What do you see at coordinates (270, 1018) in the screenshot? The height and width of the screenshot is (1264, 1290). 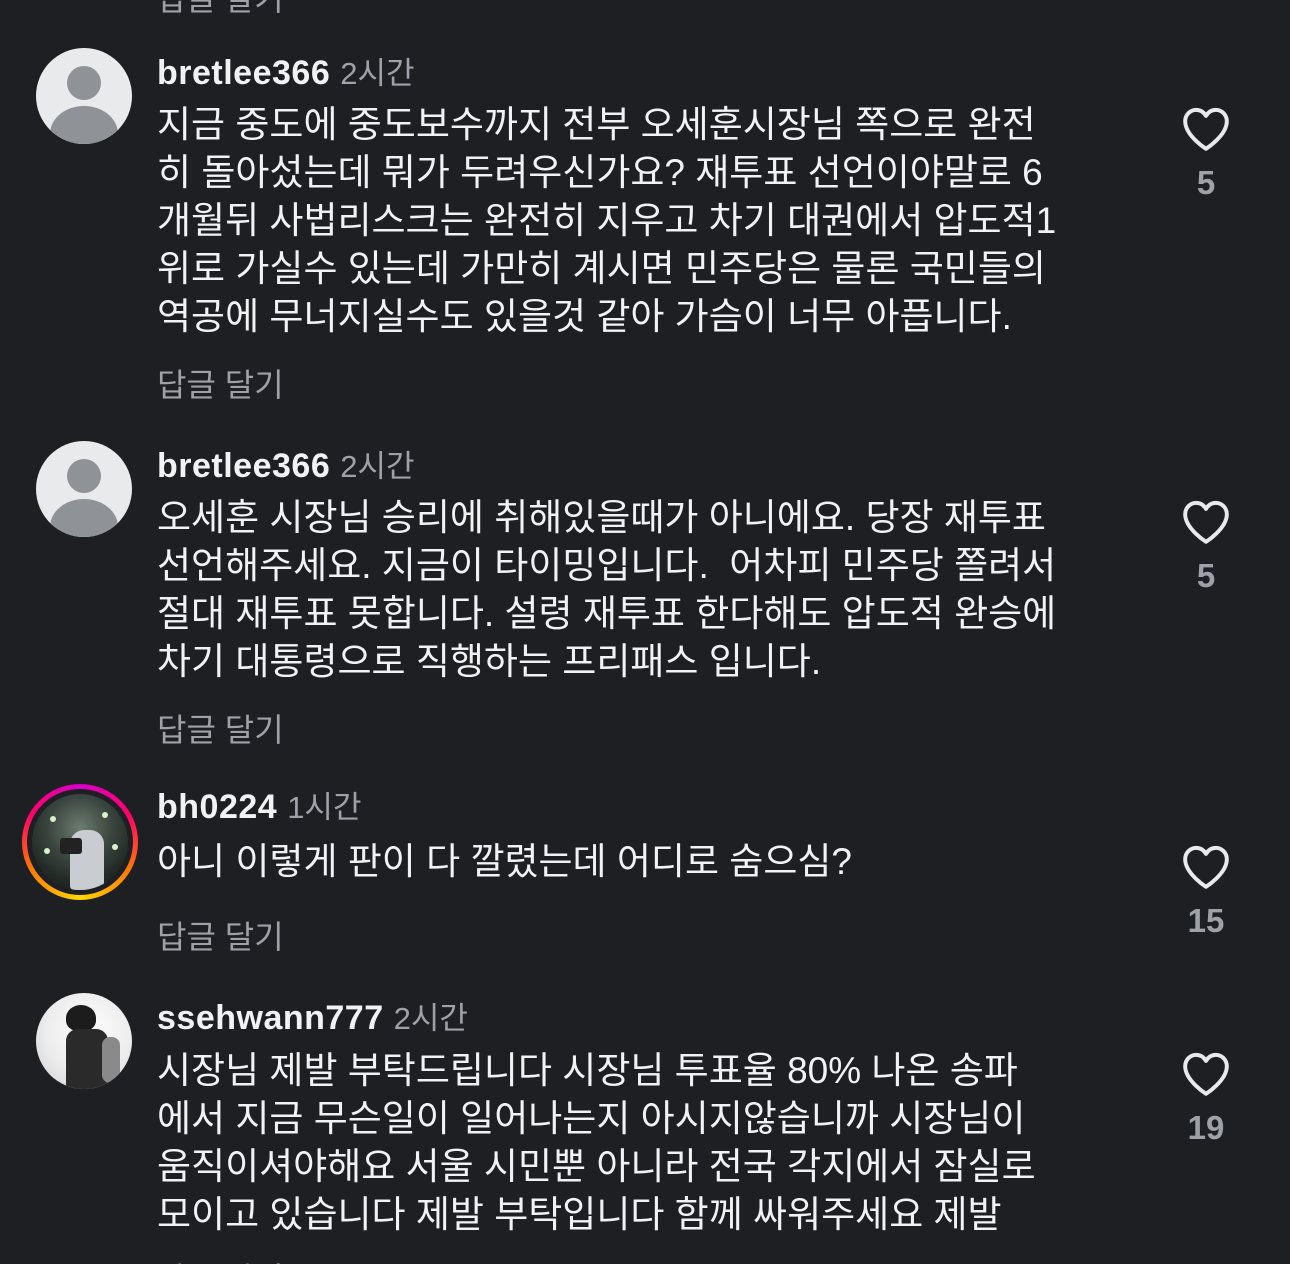 I see `comment-username: ssehwann777` at bounding box center [270, 1018].